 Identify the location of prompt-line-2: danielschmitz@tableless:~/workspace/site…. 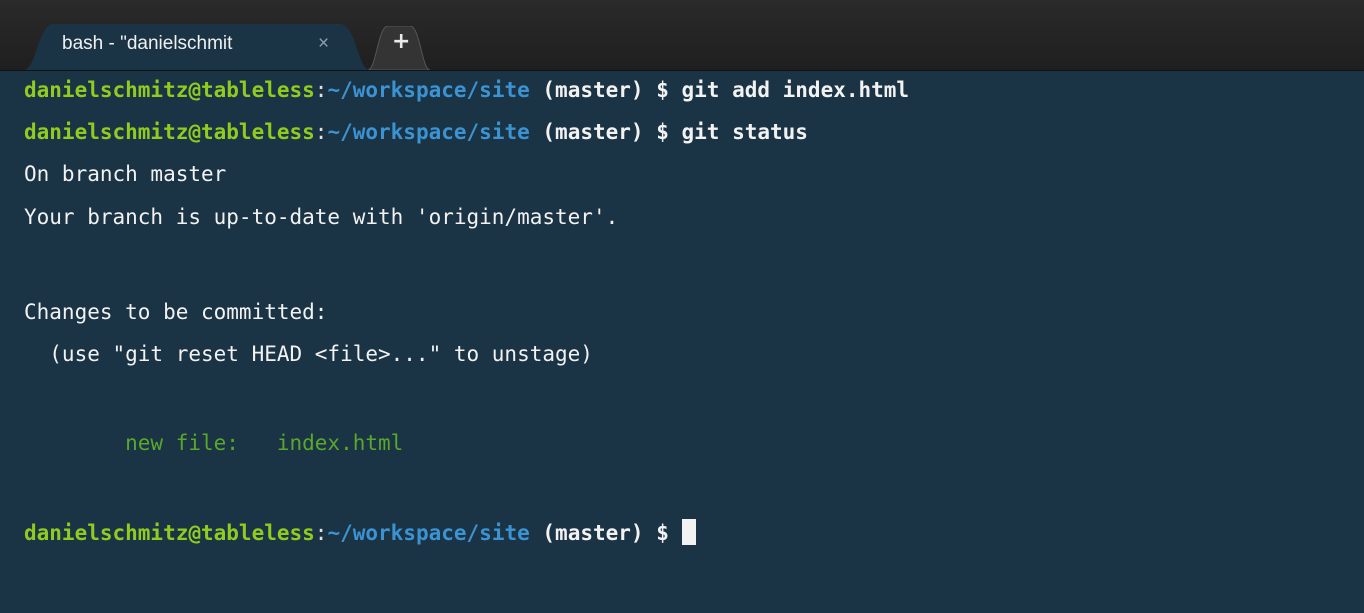
(416, 132).